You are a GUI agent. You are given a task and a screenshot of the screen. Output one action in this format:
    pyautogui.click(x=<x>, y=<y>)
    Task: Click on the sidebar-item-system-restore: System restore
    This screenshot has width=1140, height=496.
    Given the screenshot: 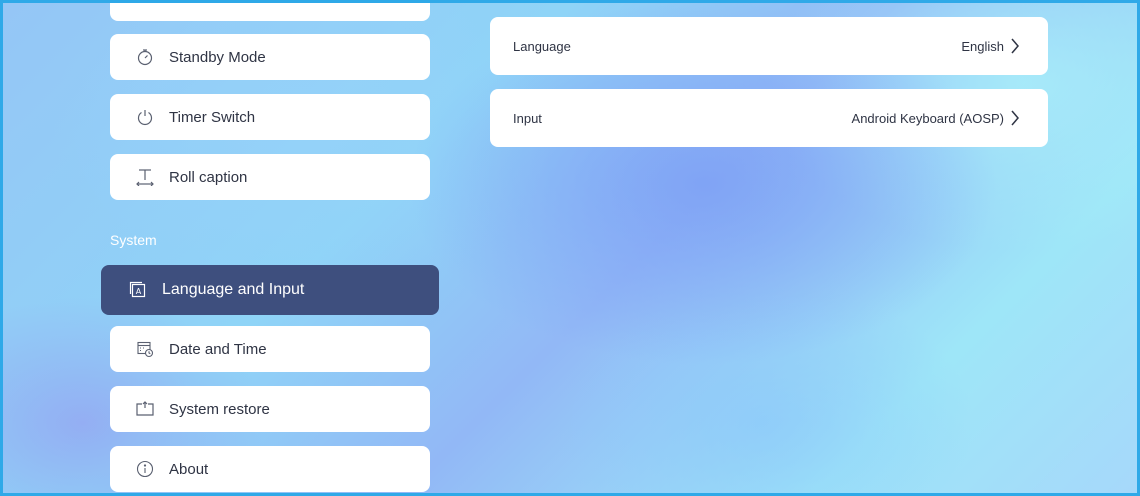 What is the action you would take?
    pyautogui.click(x=270, y=409)
    